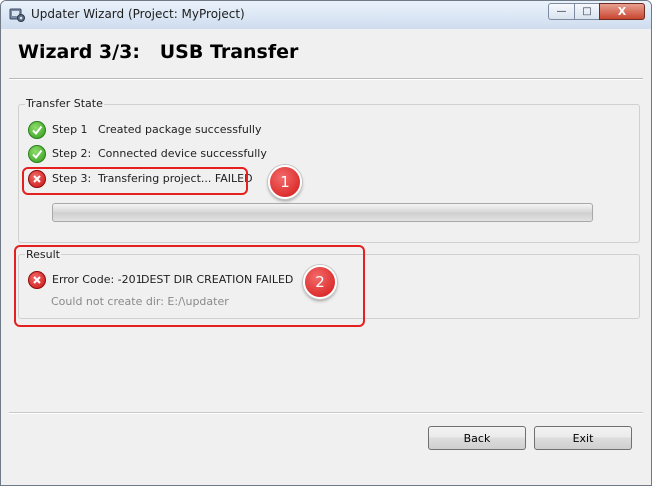  Describe the element at coordinates (72, 153) in the screenshot. I see `step-label: Step 2:` at that location.